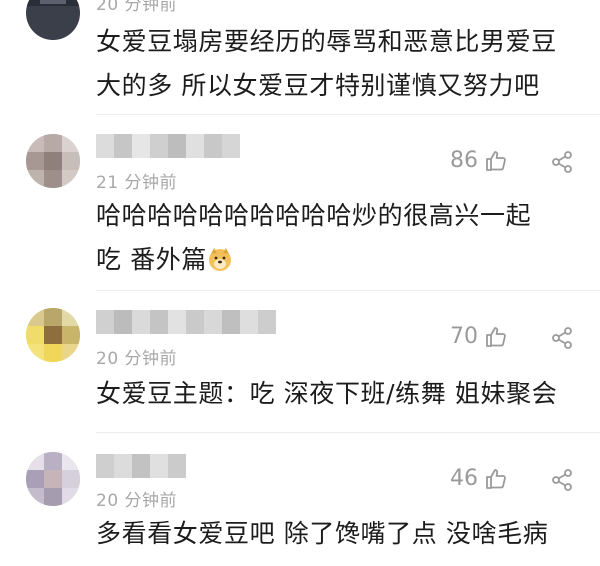 This screenshot has height=566, width=600. What do you see at coordinates (318, 85) in the screenshot?
I see `comment-text-line: 大的多 所以女爱豆才特别谨慎又努力吧` at bounding box center [318, 85].